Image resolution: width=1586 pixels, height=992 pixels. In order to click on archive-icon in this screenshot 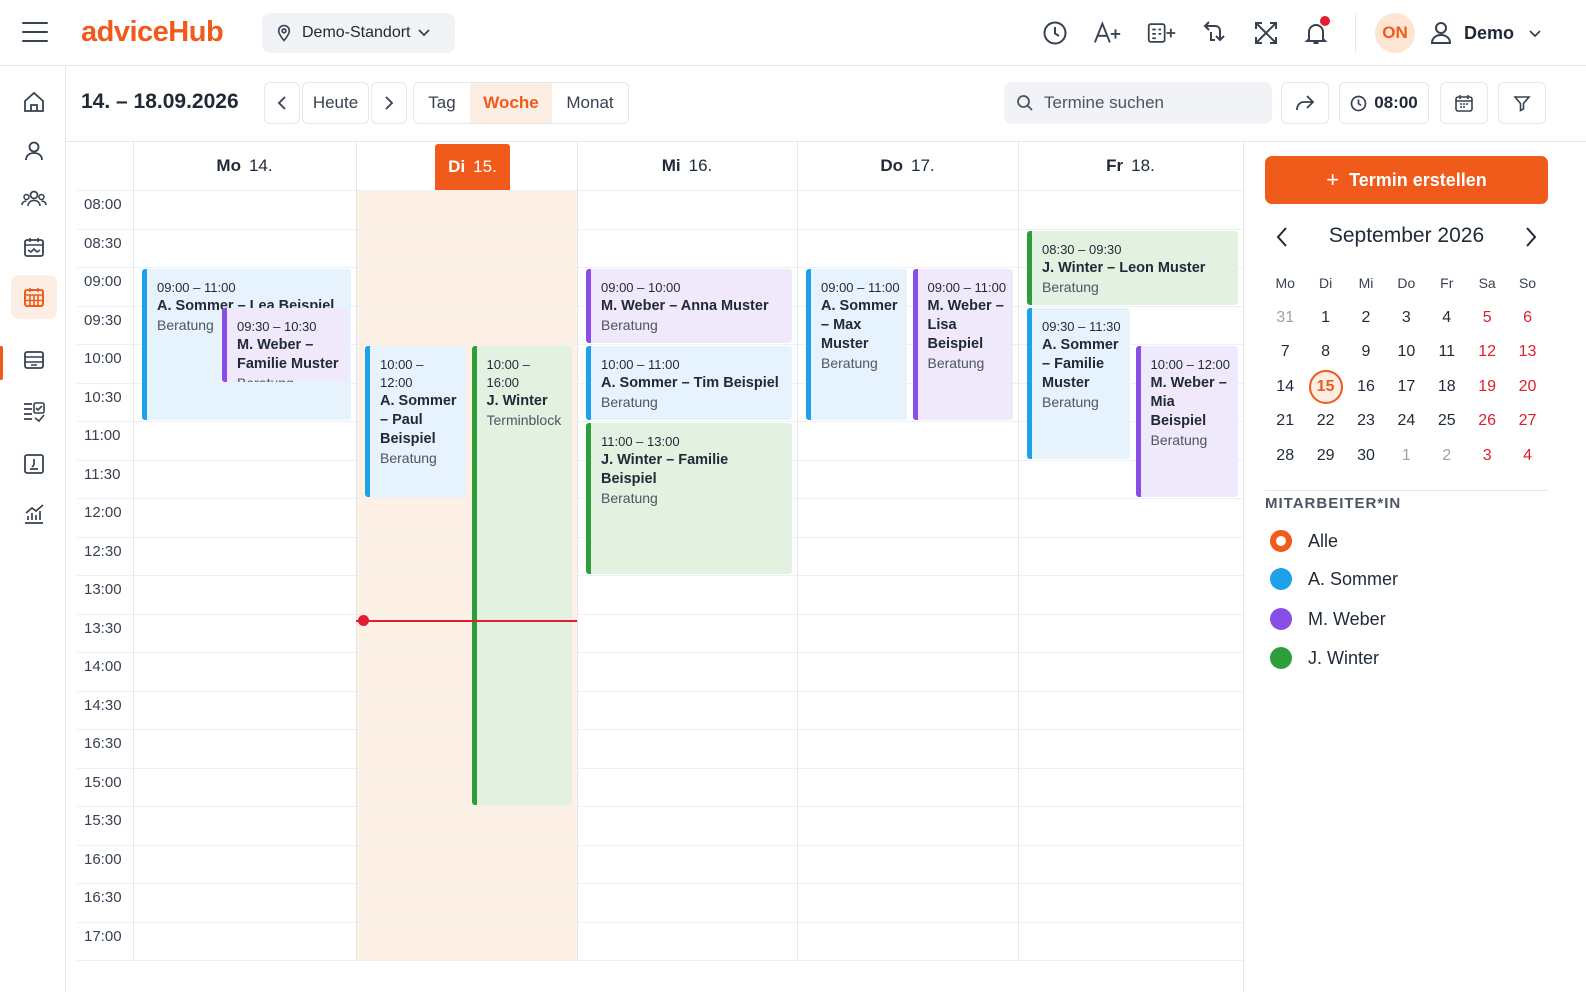, I will do `click(34, 360)`.